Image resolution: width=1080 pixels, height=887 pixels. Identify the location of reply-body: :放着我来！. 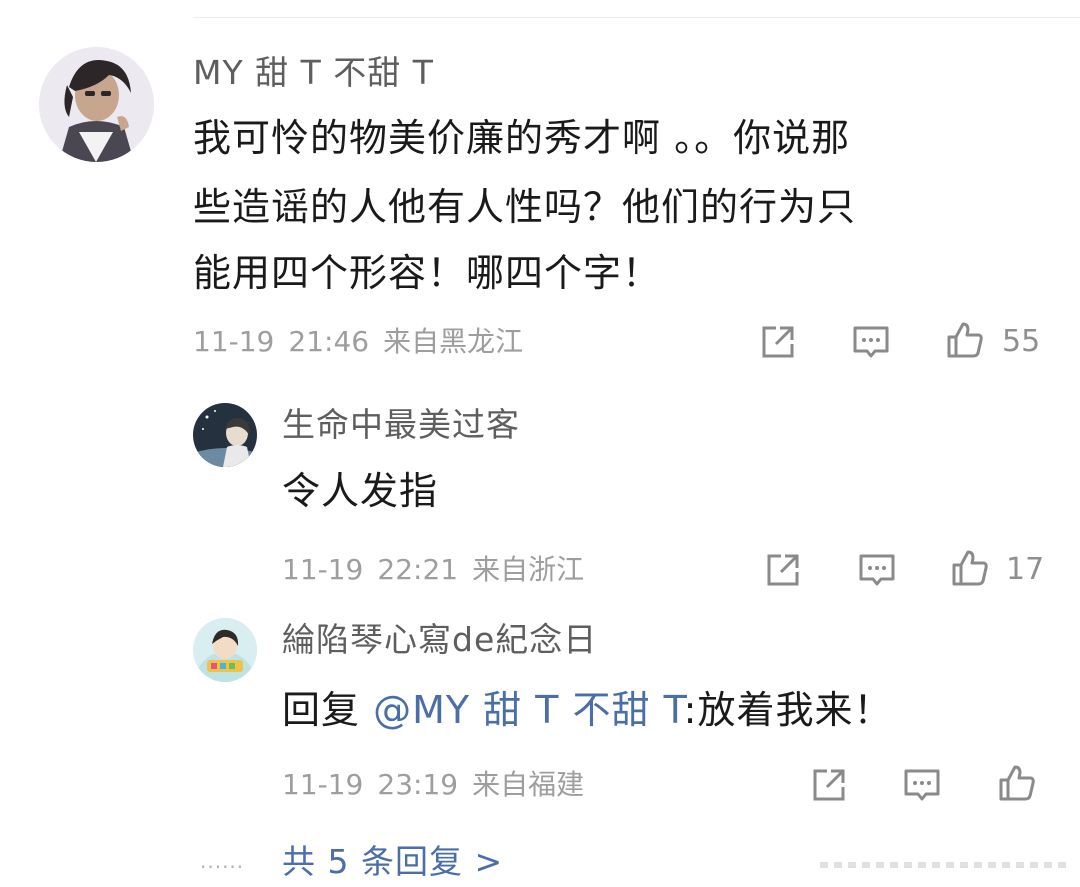
(788, 710).